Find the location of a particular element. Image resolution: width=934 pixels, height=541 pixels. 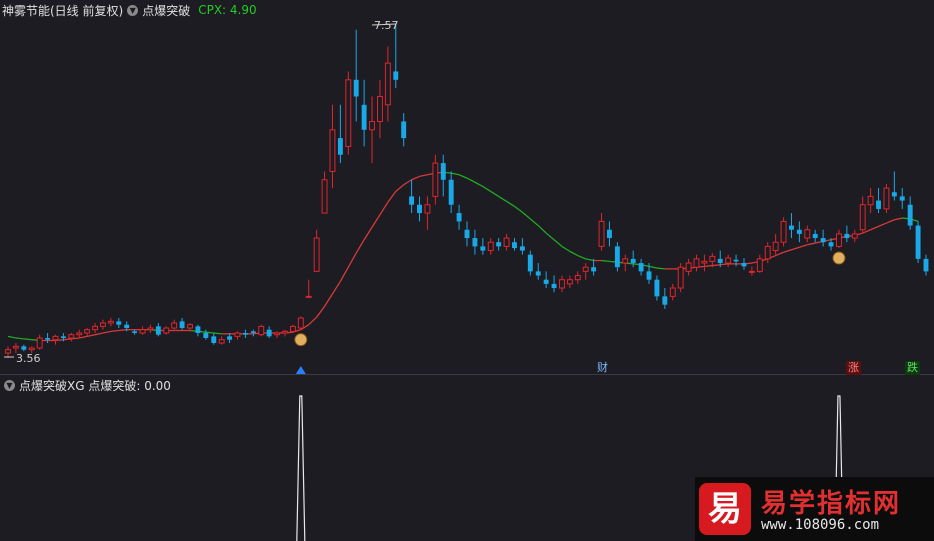

watermark-logo-char: 易 is located at coordinates (725, 509).